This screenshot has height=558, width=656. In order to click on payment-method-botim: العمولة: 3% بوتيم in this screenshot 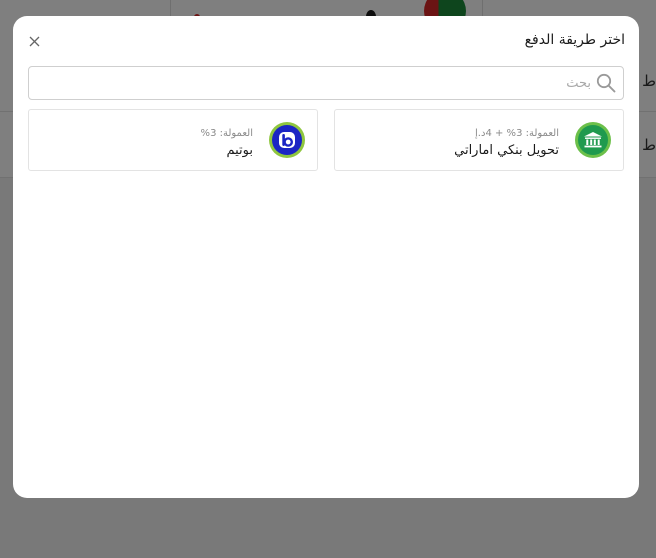, I will do `click(173, 140)`.